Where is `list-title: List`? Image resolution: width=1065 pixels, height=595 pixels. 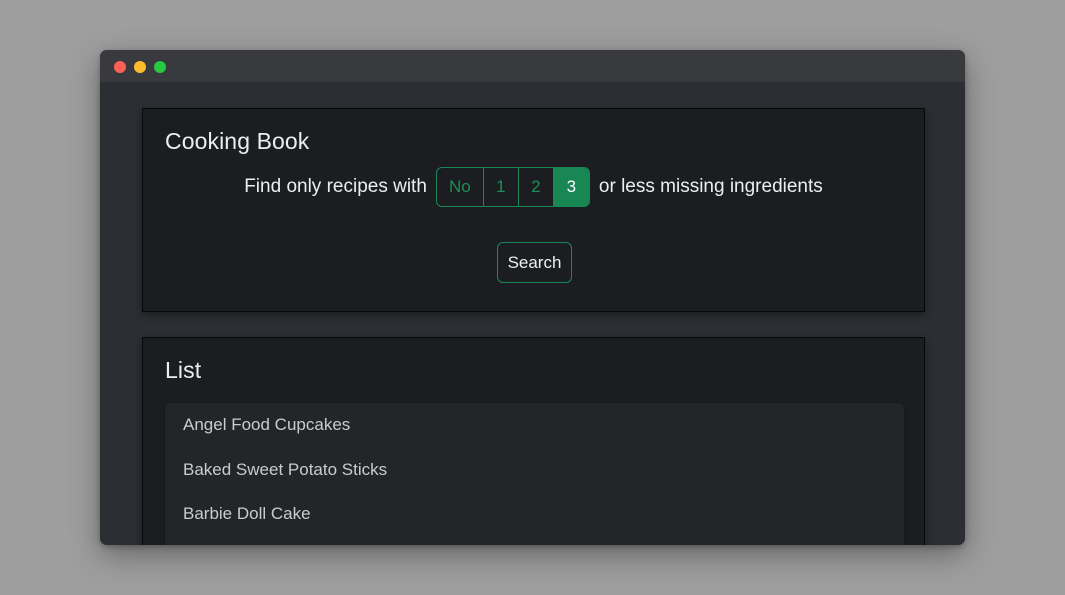
list-title: List is located at coordinates (183, 370).